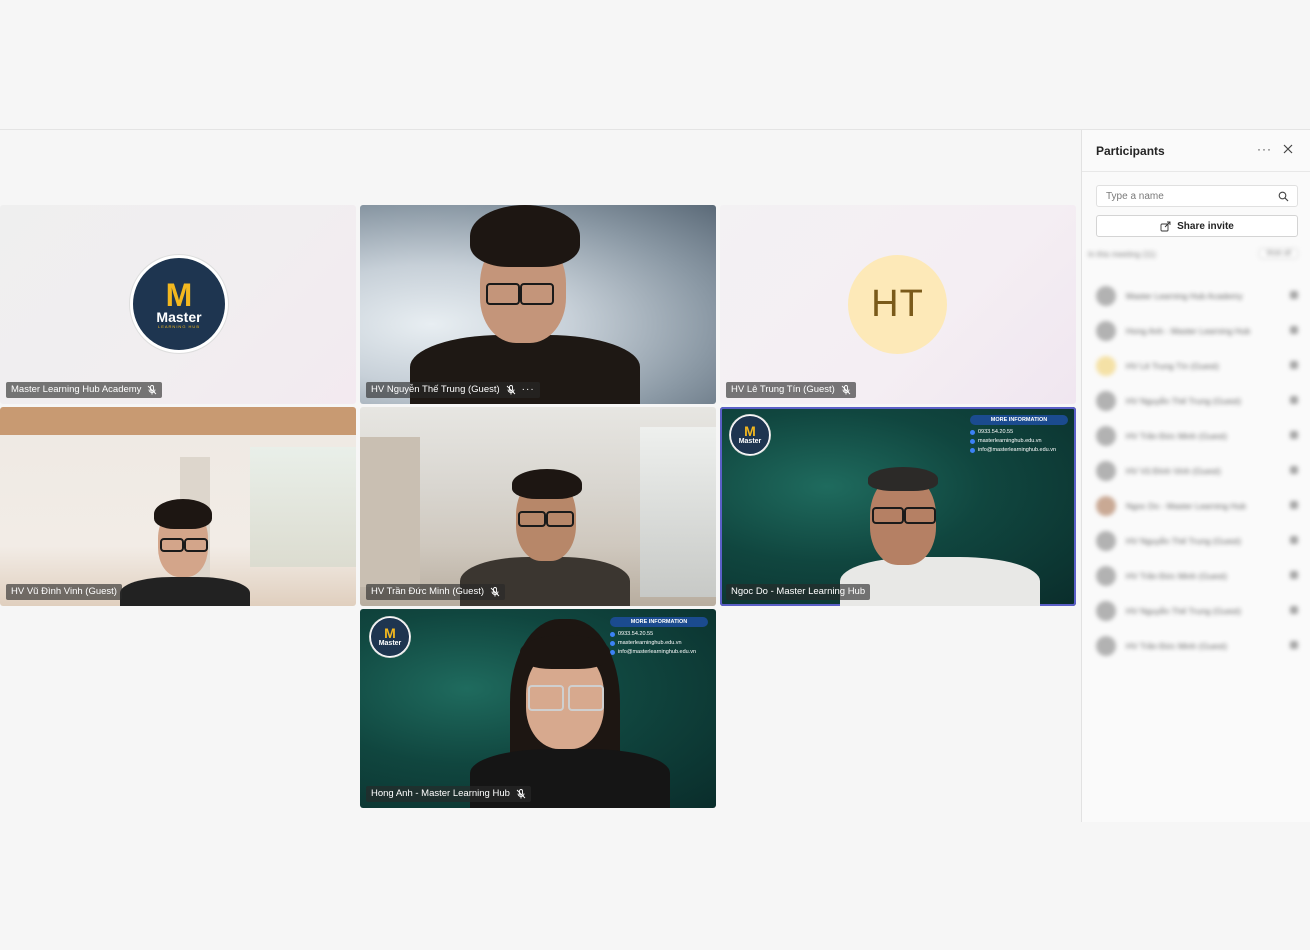 The height and width of the screenshot is (950, 1310). What do you see at coordinates (435, 592) in the screenshot?
I see `participant-name-tag: HV Trần Đức Minh (Guest)` at bounding box center [435, 592].